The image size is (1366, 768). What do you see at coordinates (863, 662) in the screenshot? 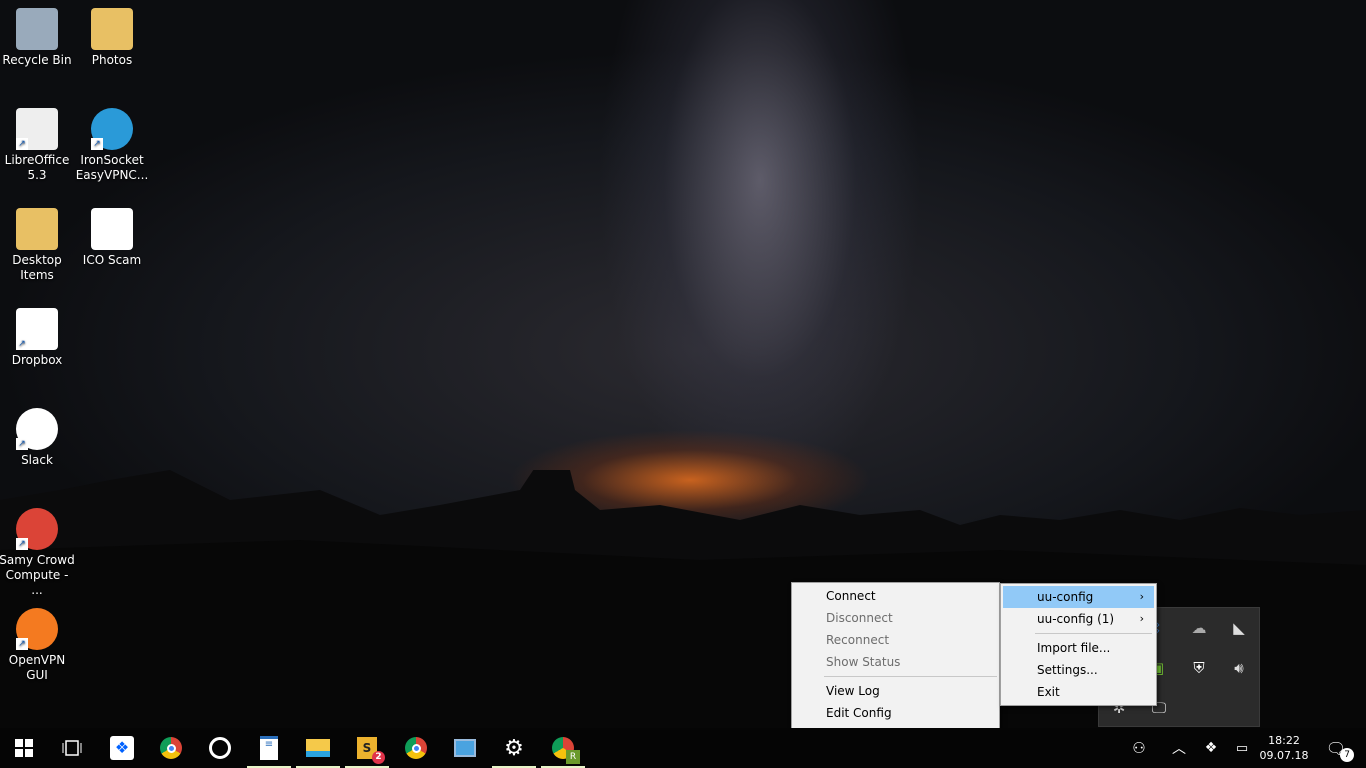
I see `menu-item-show-status: Show Status` at bounding box center [863, 662].